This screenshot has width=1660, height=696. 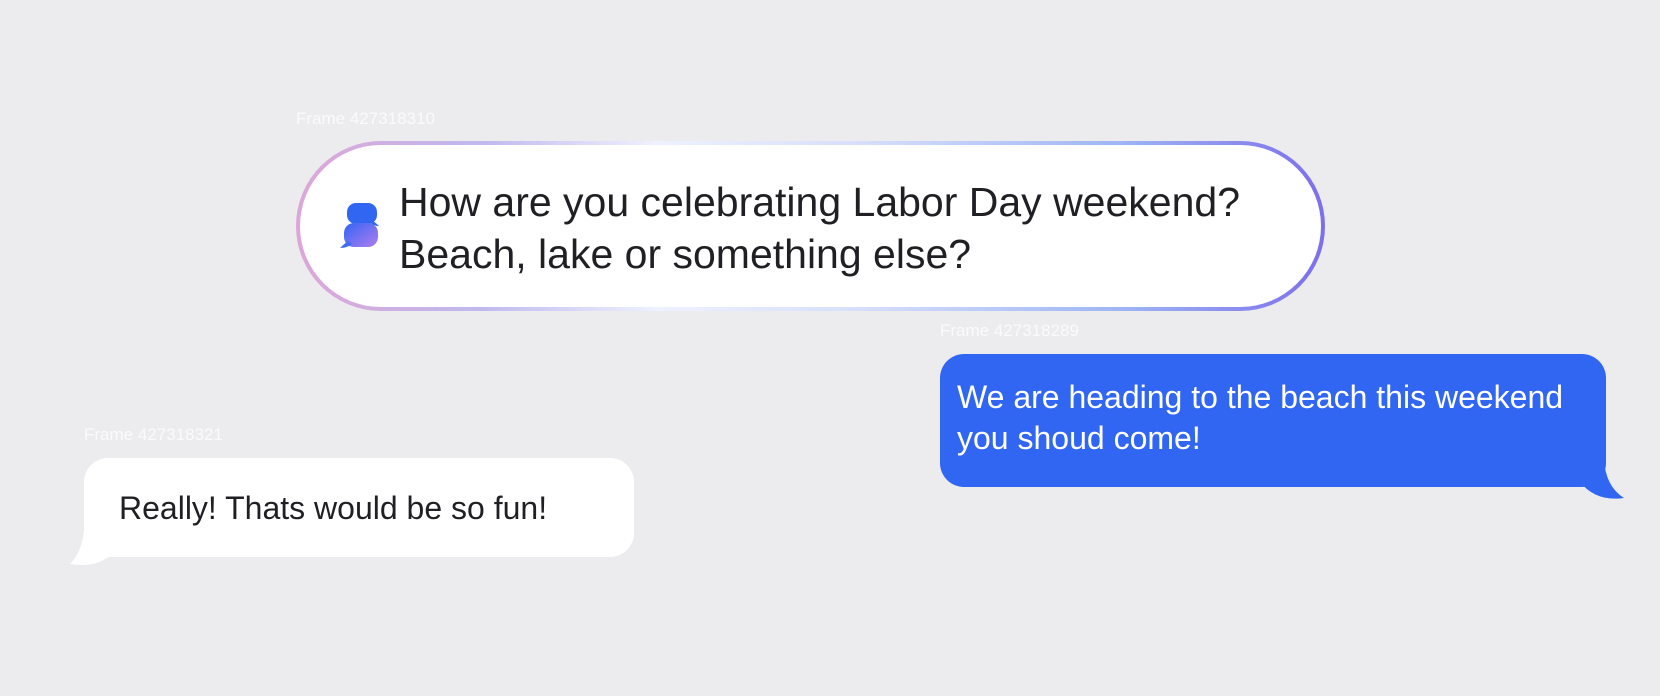 I want to click on received-message-text: Really! Thats would be so fun!, so click(x=333, y=508).